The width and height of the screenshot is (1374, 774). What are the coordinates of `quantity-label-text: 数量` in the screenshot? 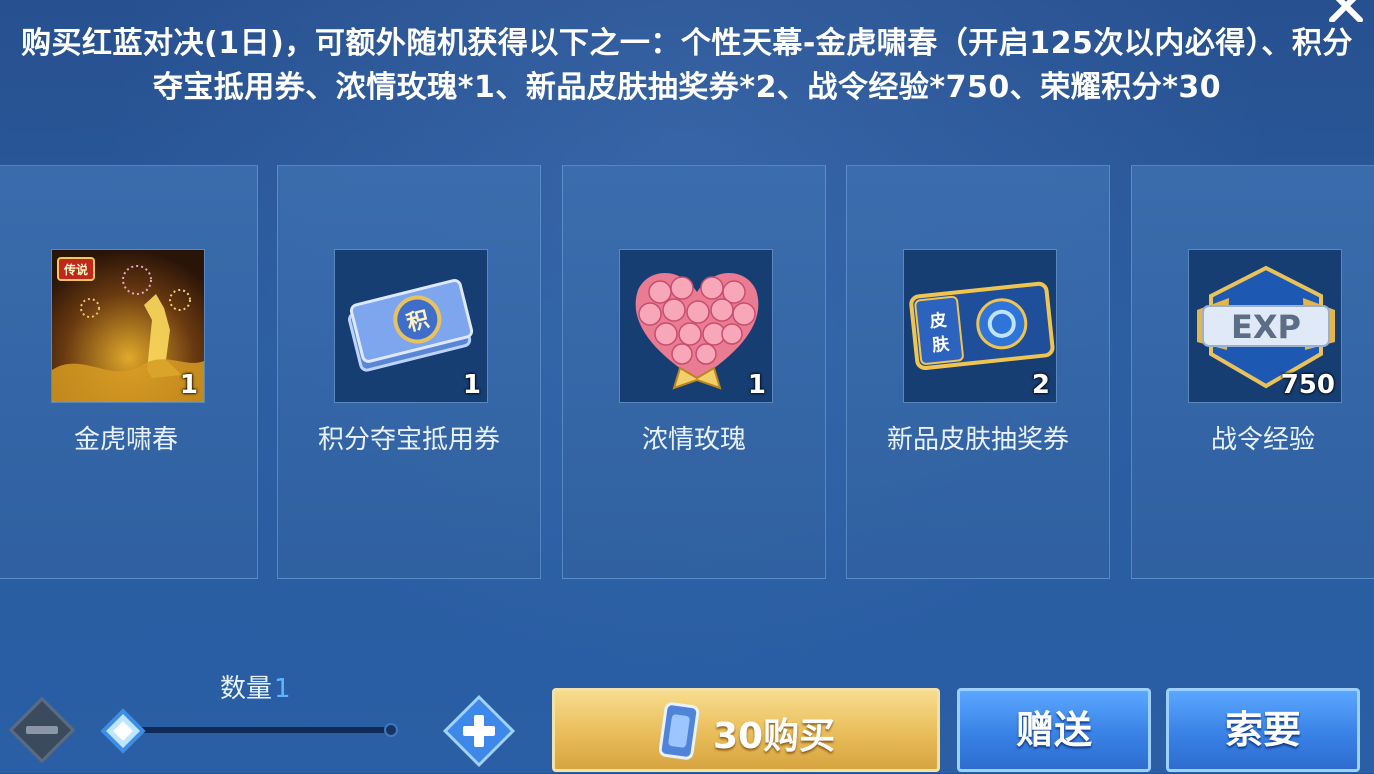 It's located at (246, 689).